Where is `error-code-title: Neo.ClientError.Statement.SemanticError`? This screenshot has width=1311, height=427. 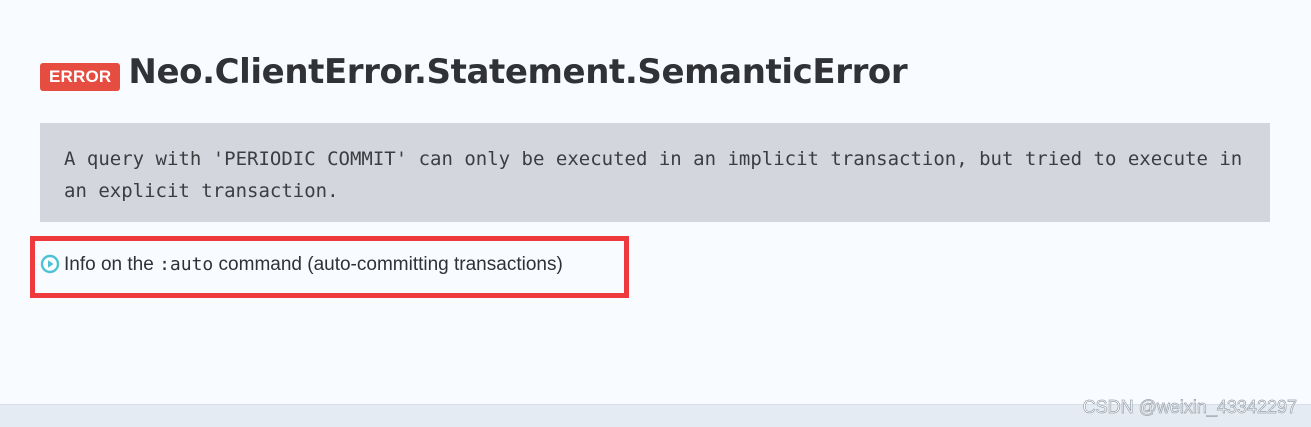
error-code-title: Neo.ClientError.Statement.SemanticError is located at coordinates (518, 72).